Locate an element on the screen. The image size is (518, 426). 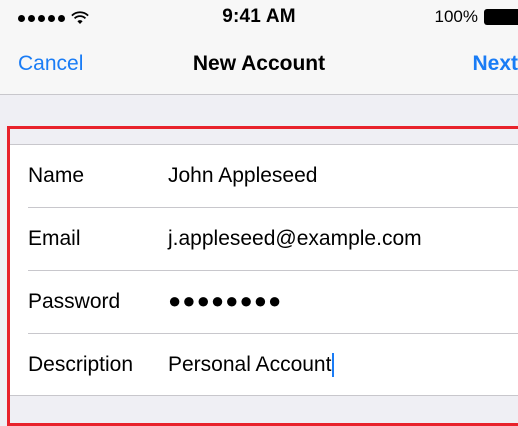
navigation-bar: Cancel New Account Next is located at coordinates (259, 65).